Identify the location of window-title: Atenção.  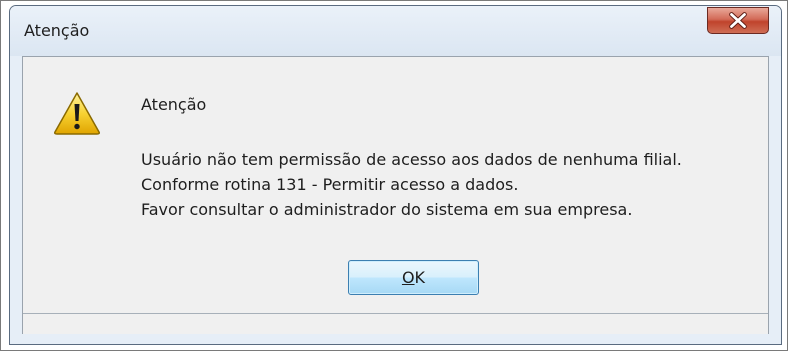
(57, 30).